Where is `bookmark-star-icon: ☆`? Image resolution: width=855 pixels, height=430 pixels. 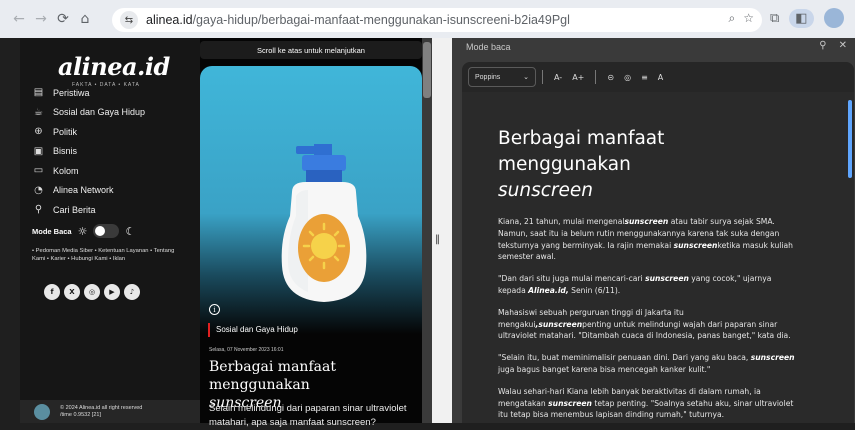
bookmark-star-icon: ☆ is located at coordinates (748, 18).